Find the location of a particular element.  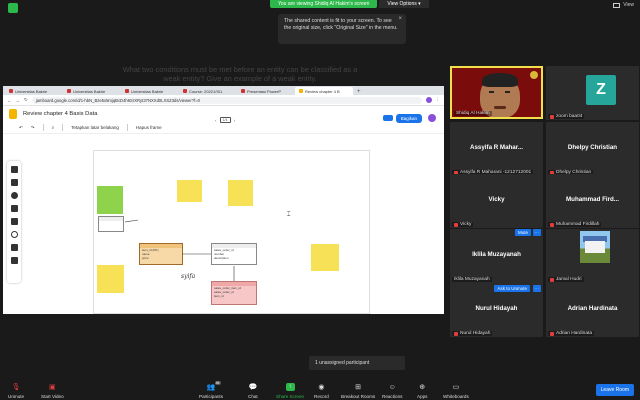

participant-name: Dhelpy Christian is located at coordinates (592, 147).